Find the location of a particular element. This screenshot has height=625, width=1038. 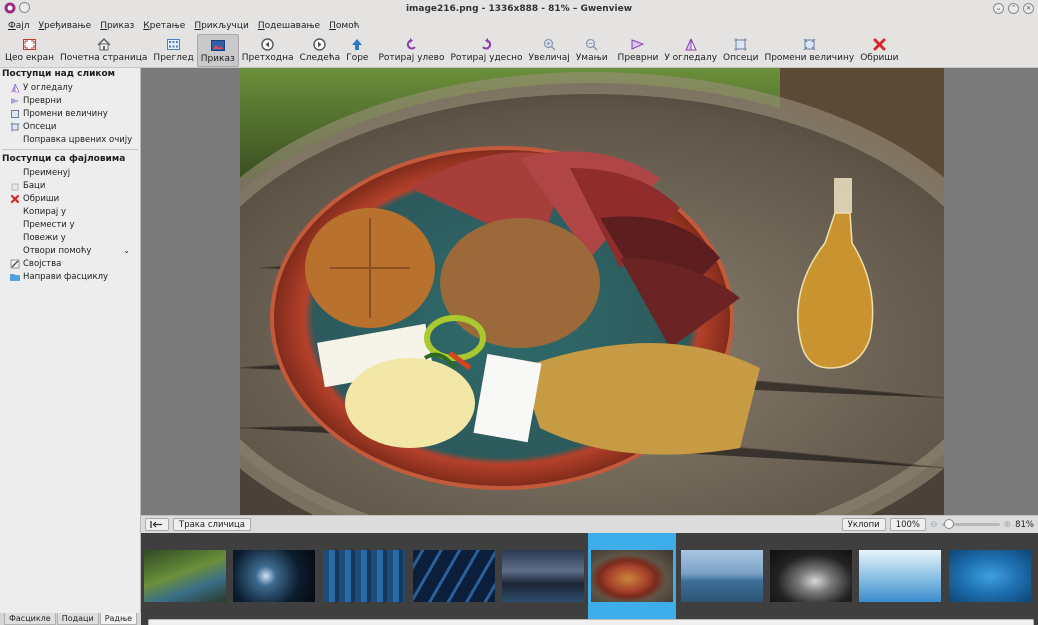

menu-go: Кретање is located at coordinates (164, 26).